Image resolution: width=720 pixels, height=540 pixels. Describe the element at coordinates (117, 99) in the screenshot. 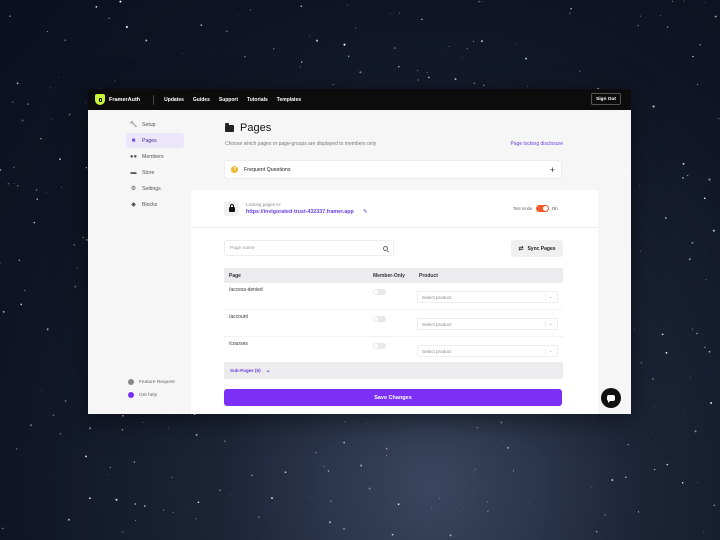

I see `brand: FramerAuth` at that location.